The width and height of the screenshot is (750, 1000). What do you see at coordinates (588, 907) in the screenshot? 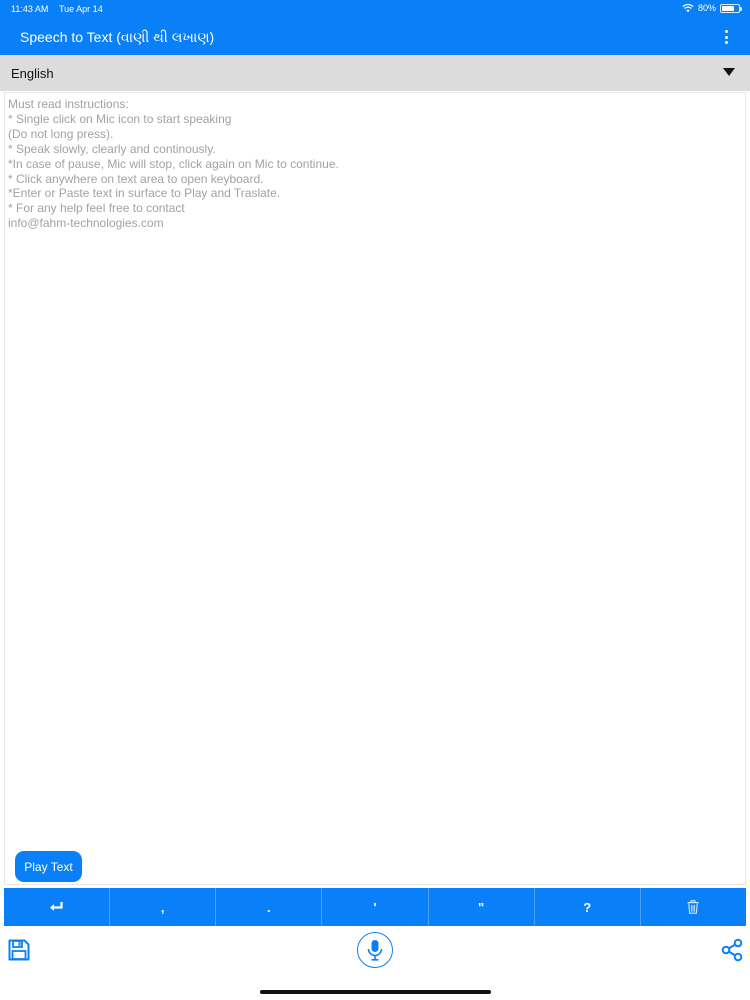
I see `key-question: ?` at bounding box center [588, 907].